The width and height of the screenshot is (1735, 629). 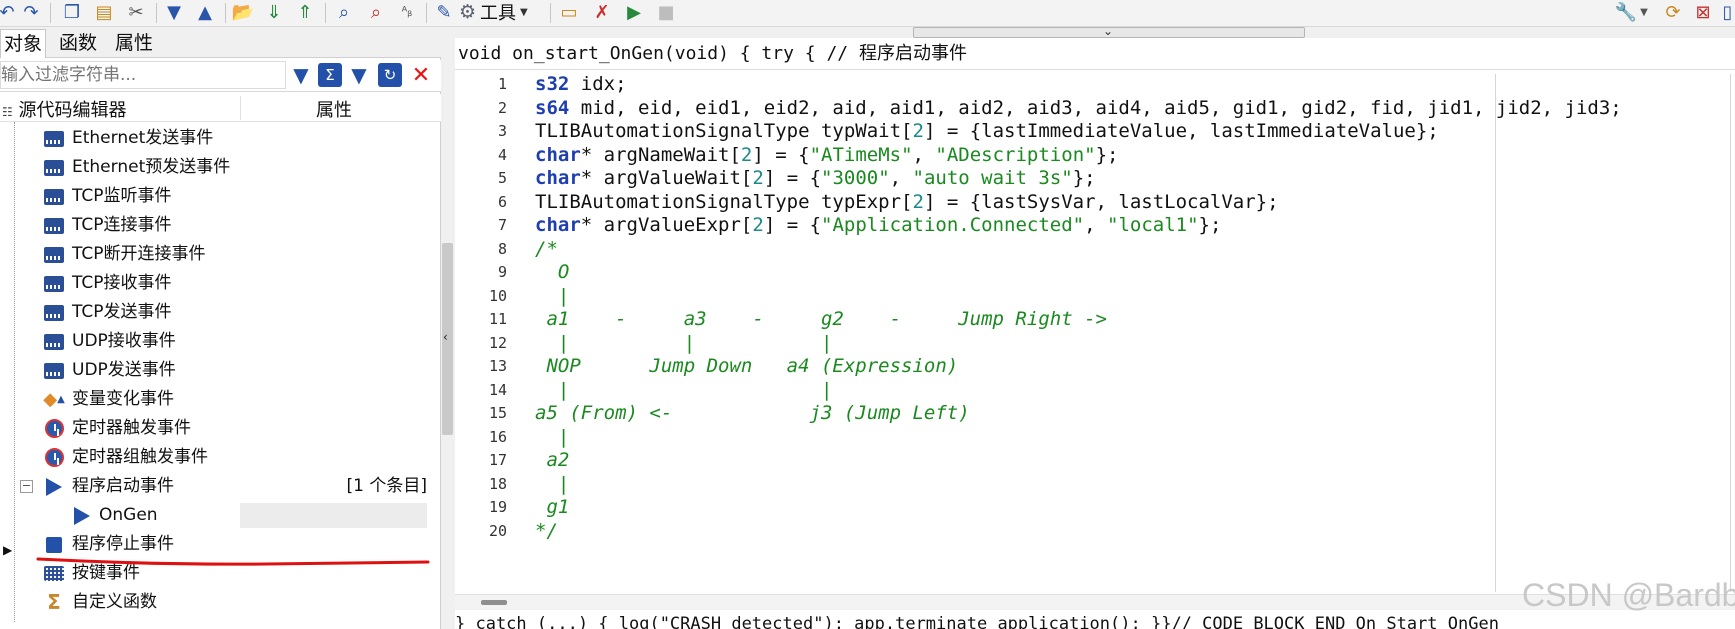 I want to click on tree-item: TCP断开连接事件, so click(x=218, y=254).